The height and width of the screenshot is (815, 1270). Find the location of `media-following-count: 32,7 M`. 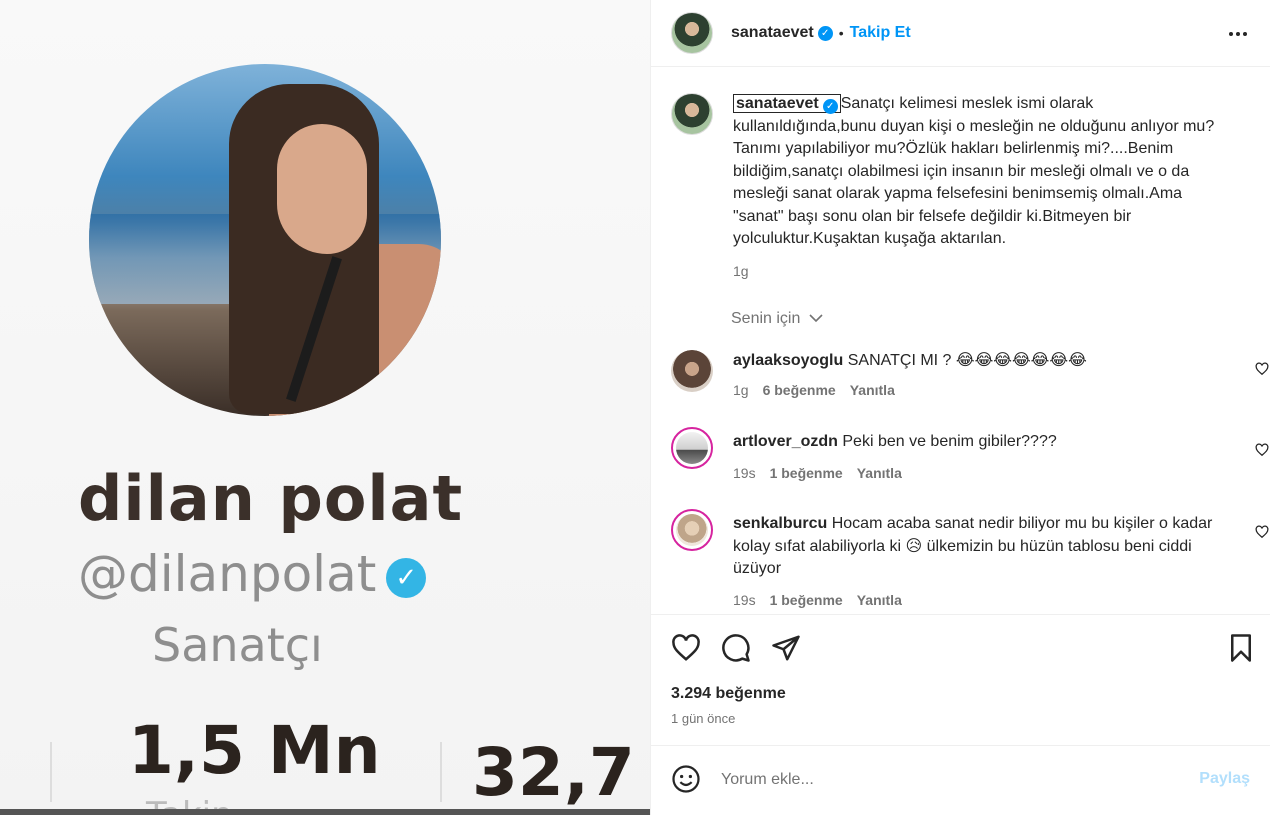

media-following-count: 32,7 M is located at coordinates (561, 772).